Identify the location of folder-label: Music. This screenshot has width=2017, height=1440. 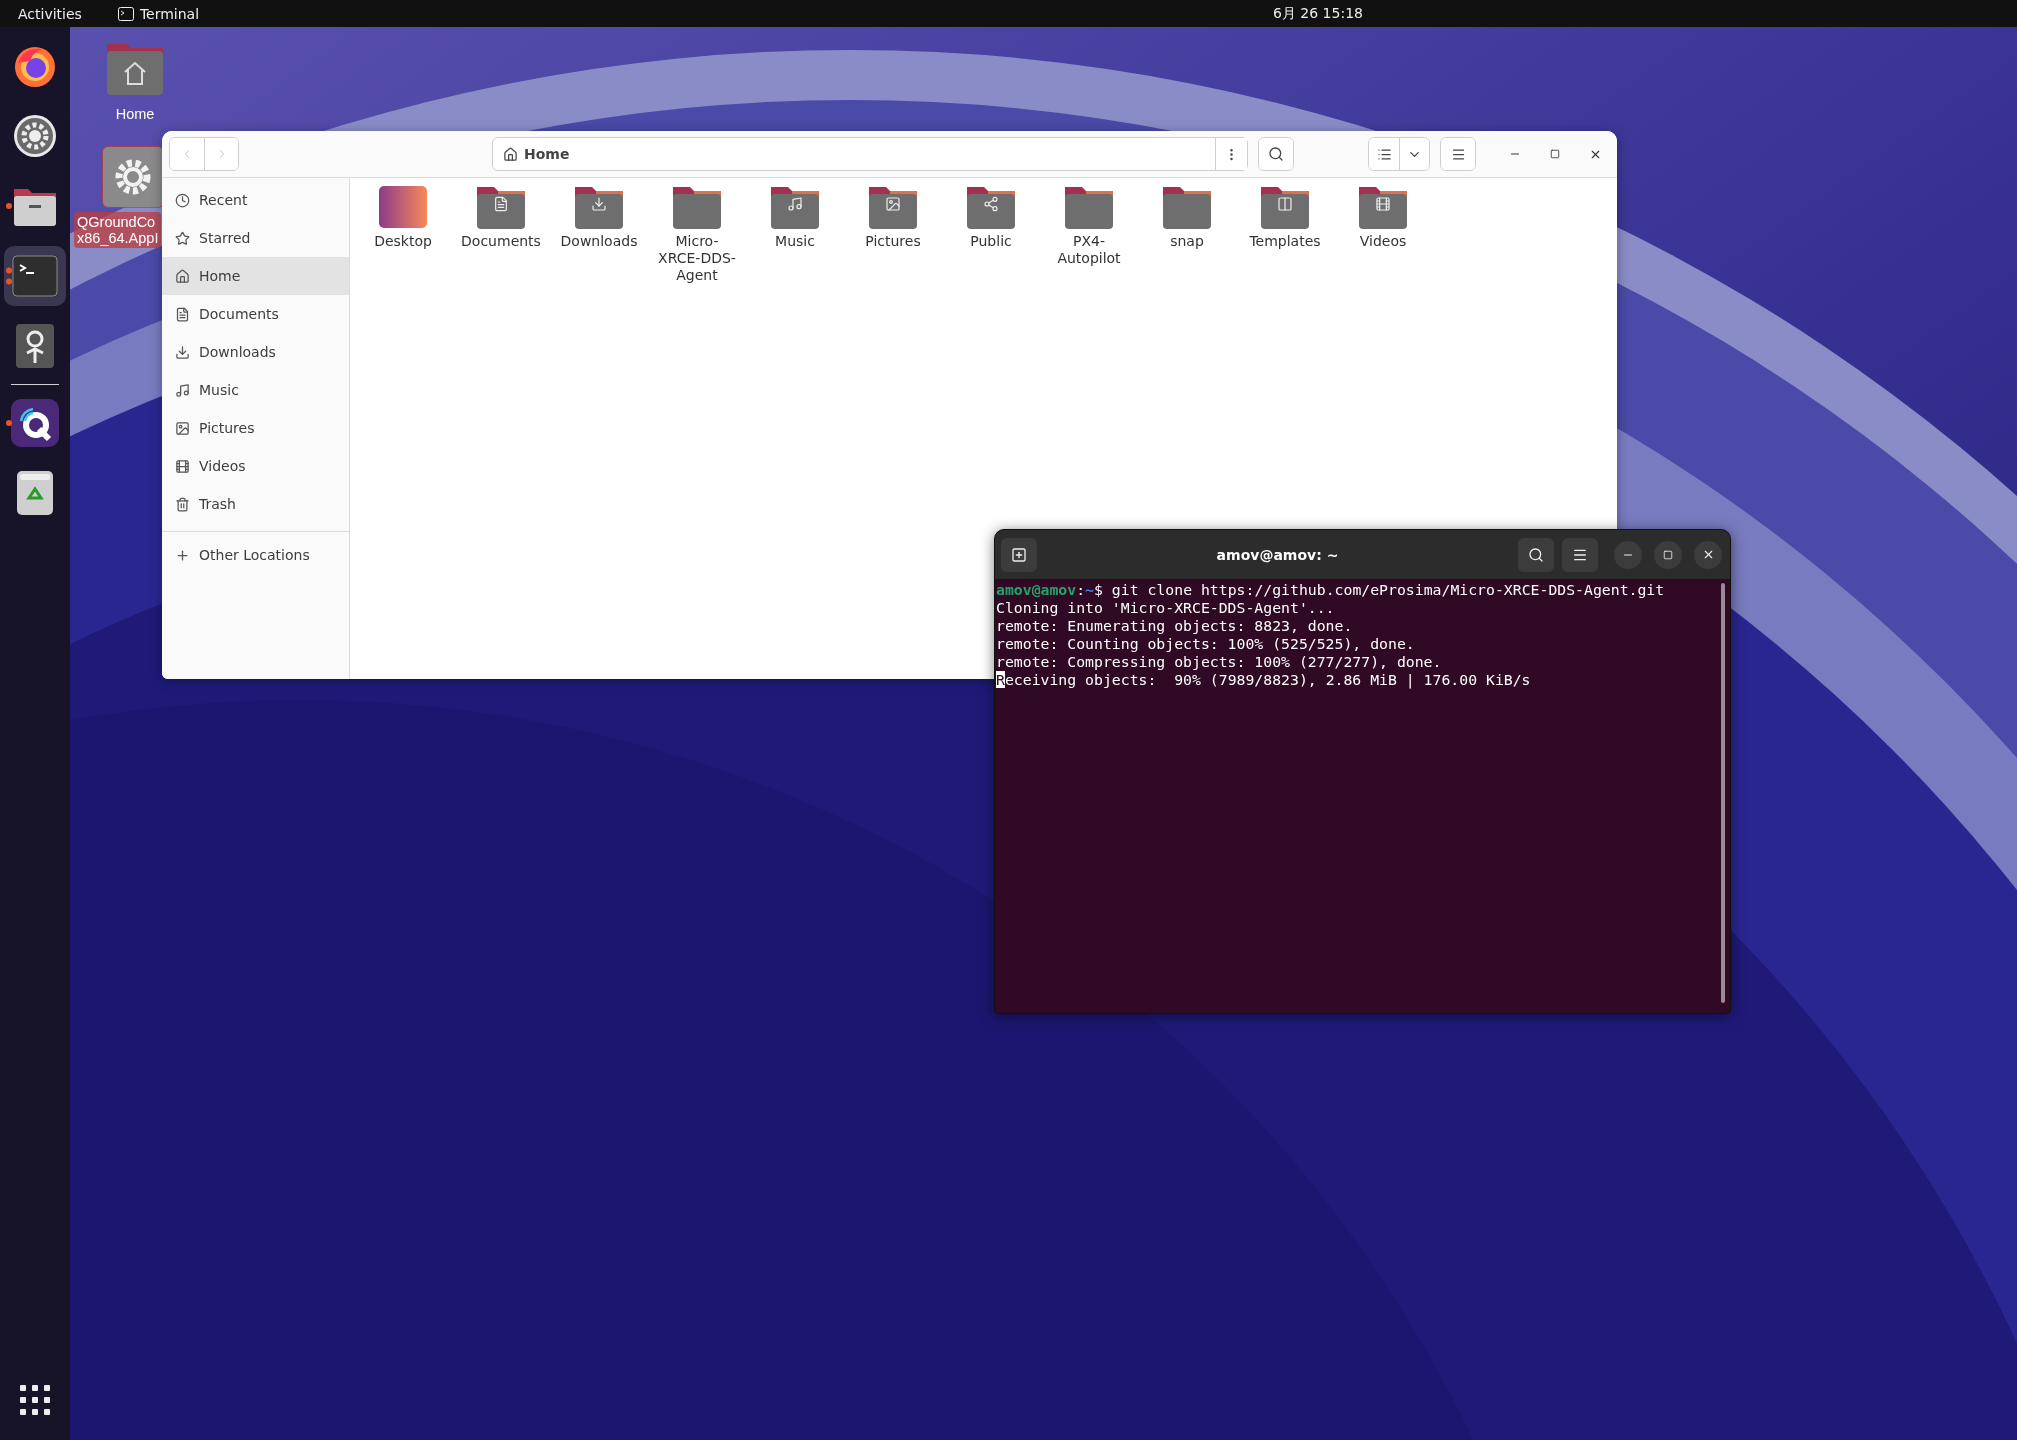
(795, 241).